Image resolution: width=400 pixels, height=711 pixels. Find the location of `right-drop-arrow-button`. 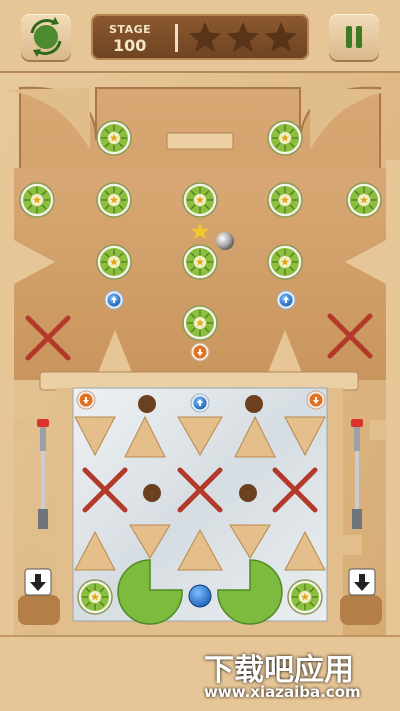

right-drop-arrow-button is located at coordinates (362, 582).